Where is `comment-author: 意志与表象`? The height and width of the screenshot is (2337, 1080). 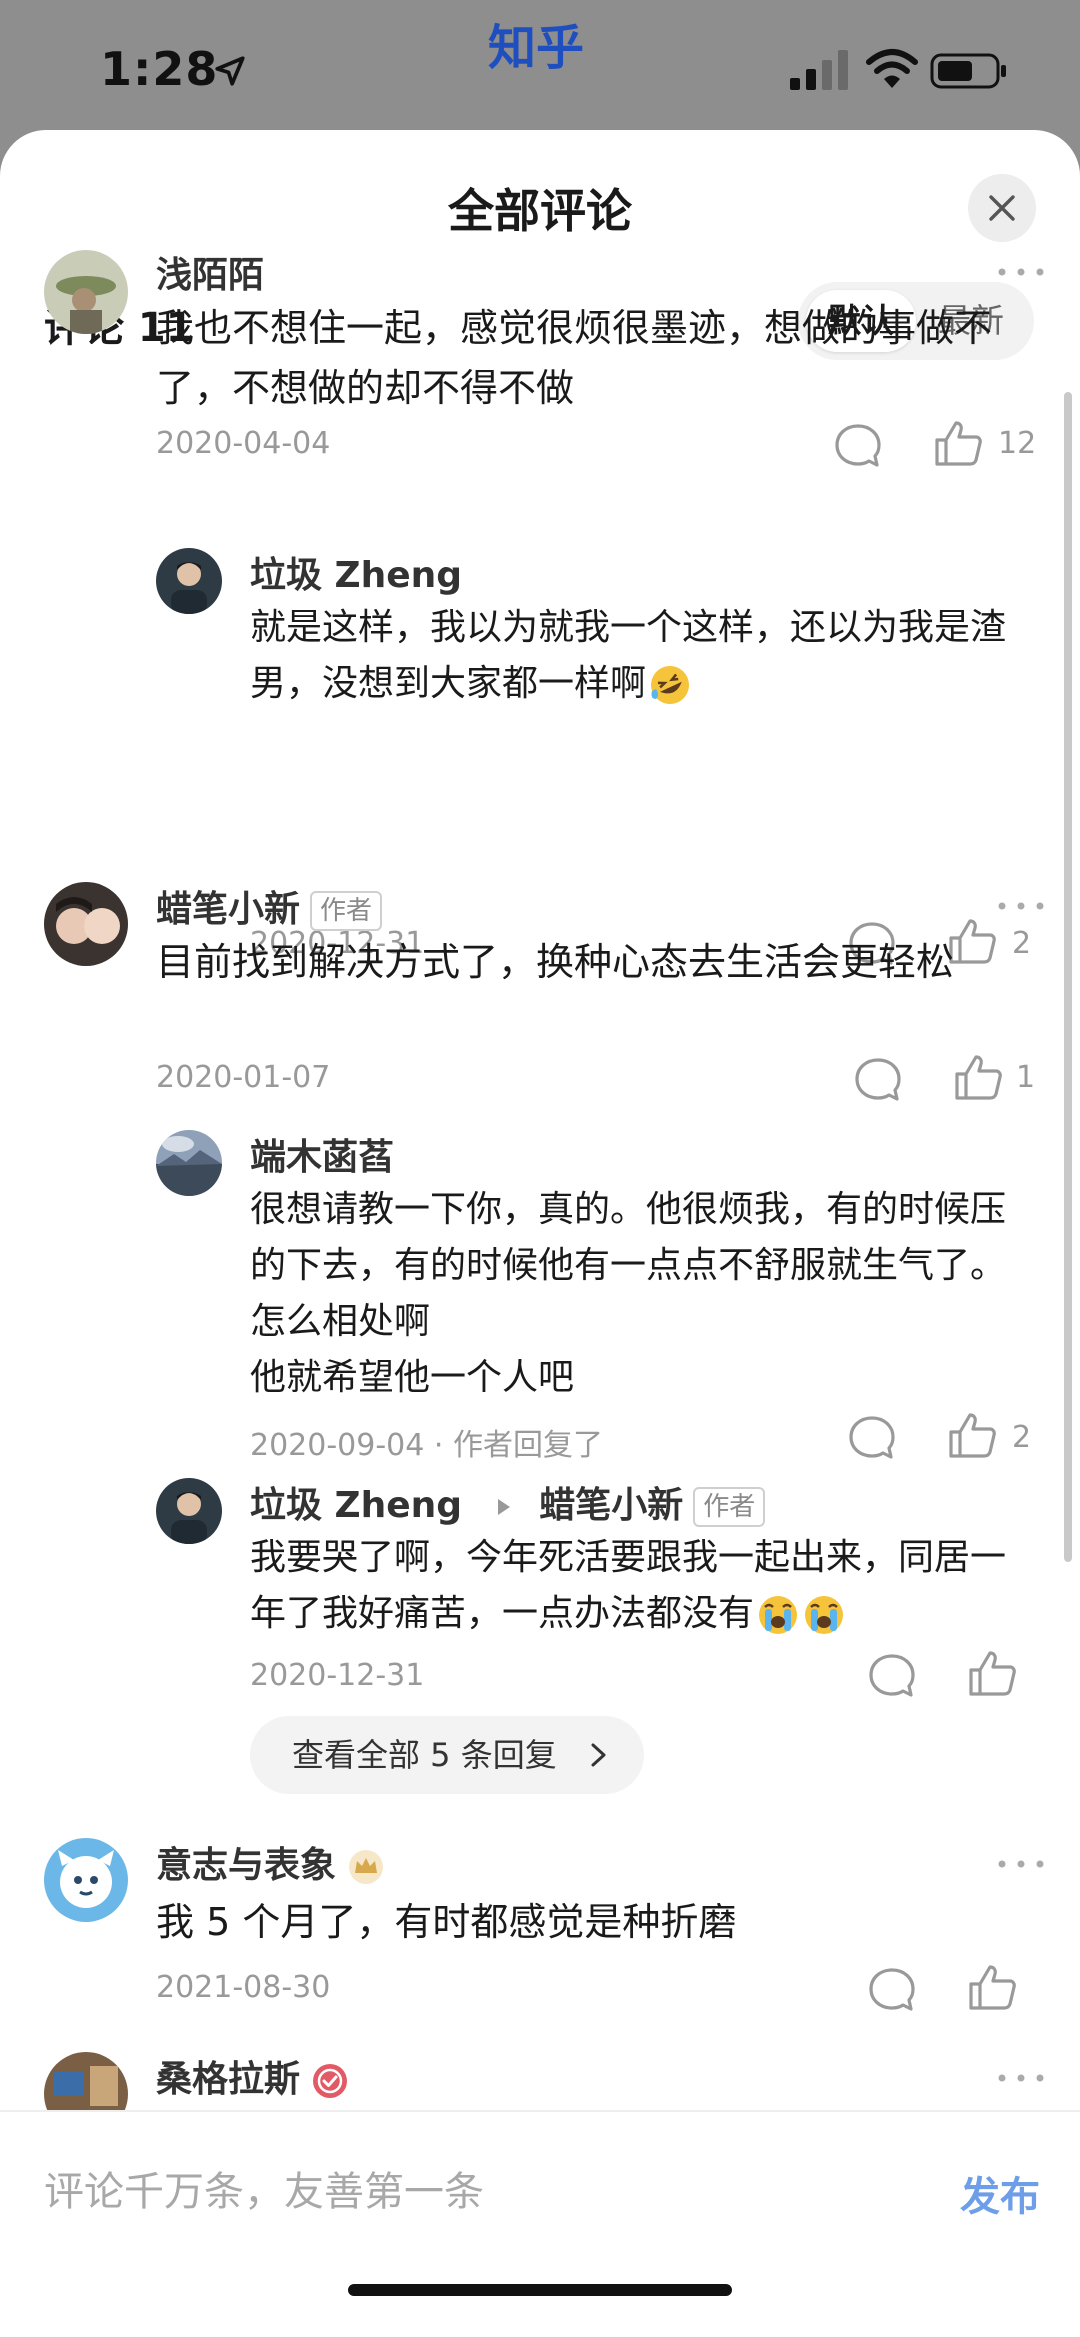
comment-author: 意志与表象 is located at coordinates (271, 1862).